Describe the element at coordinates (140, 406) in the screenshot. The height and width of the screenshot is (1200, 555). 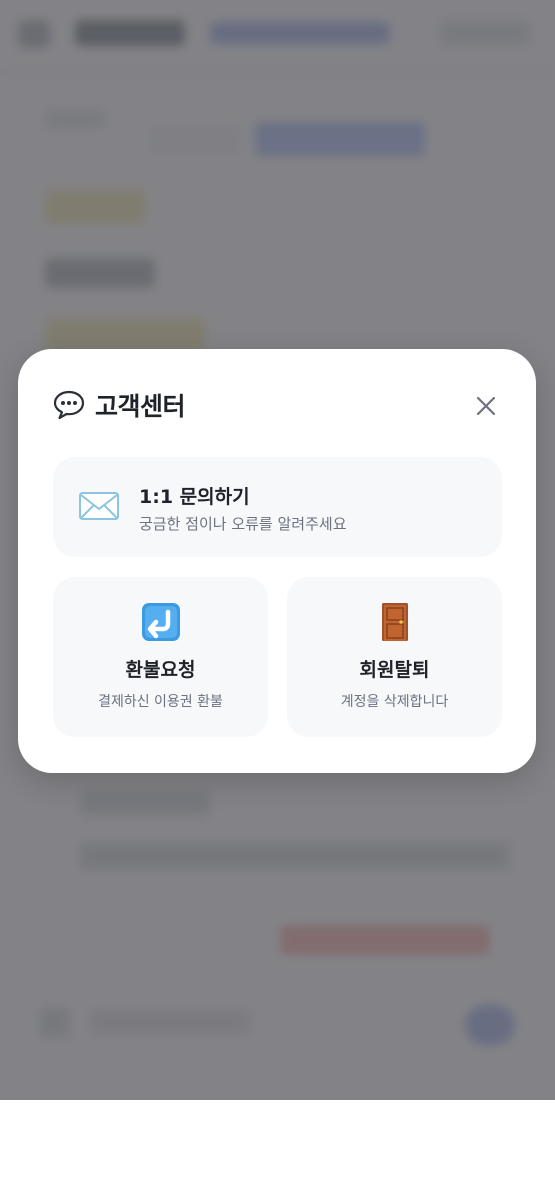
I see `modal-title: 고객센터` at that location.